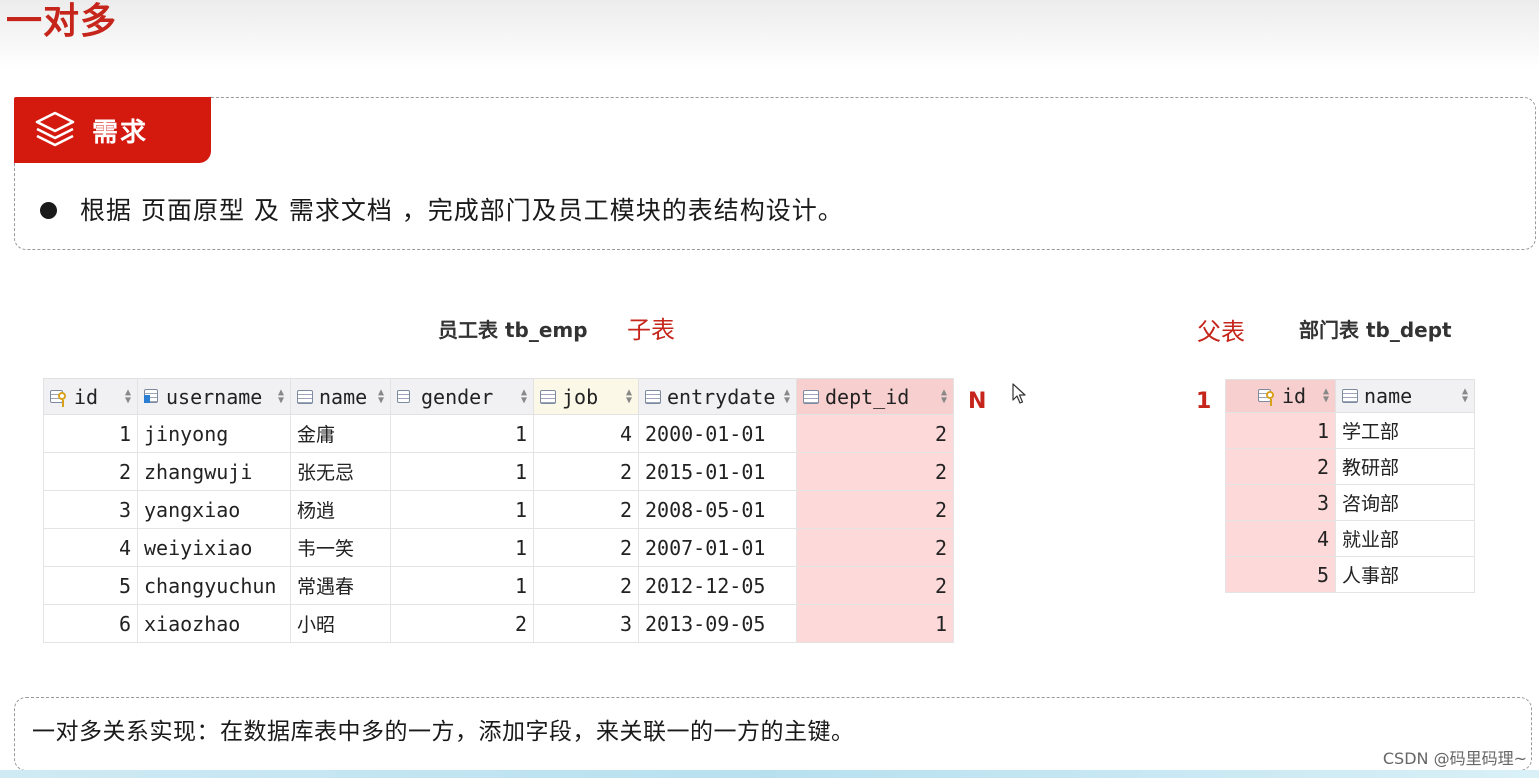 Image resolution: width=1539 pixels, height=778 pixels. I want to click on table-row: 1 学工部, so click(1350, 430).